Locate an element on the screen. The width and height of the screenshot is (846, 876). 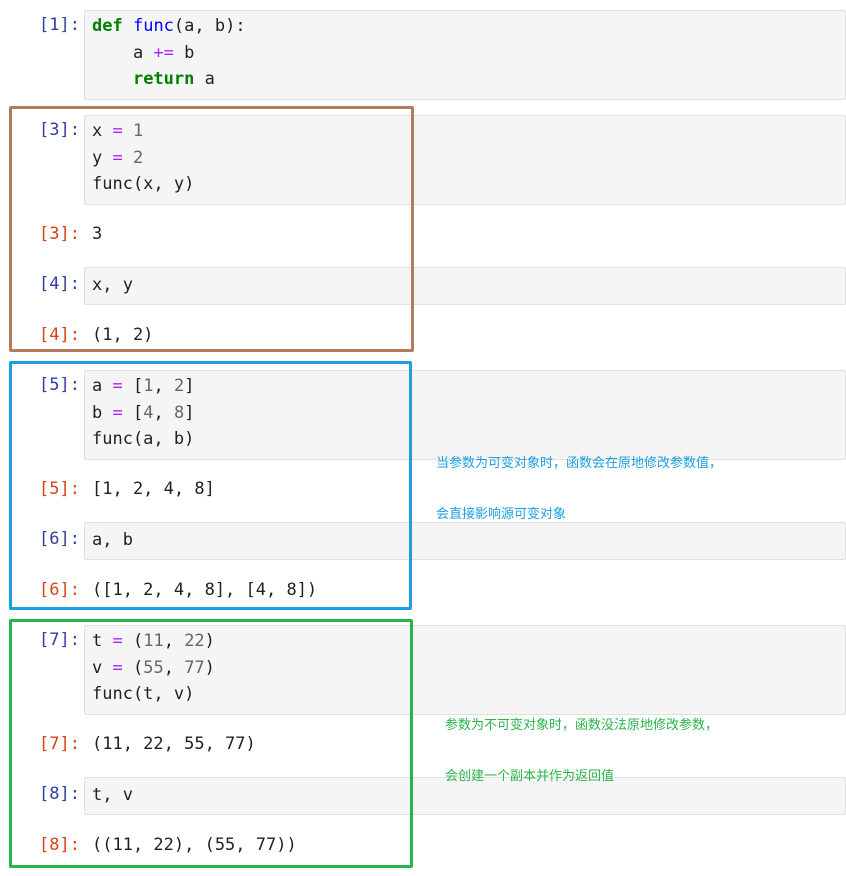
output-4: [4]: (1, 2) is located at coordinates (423, 335).